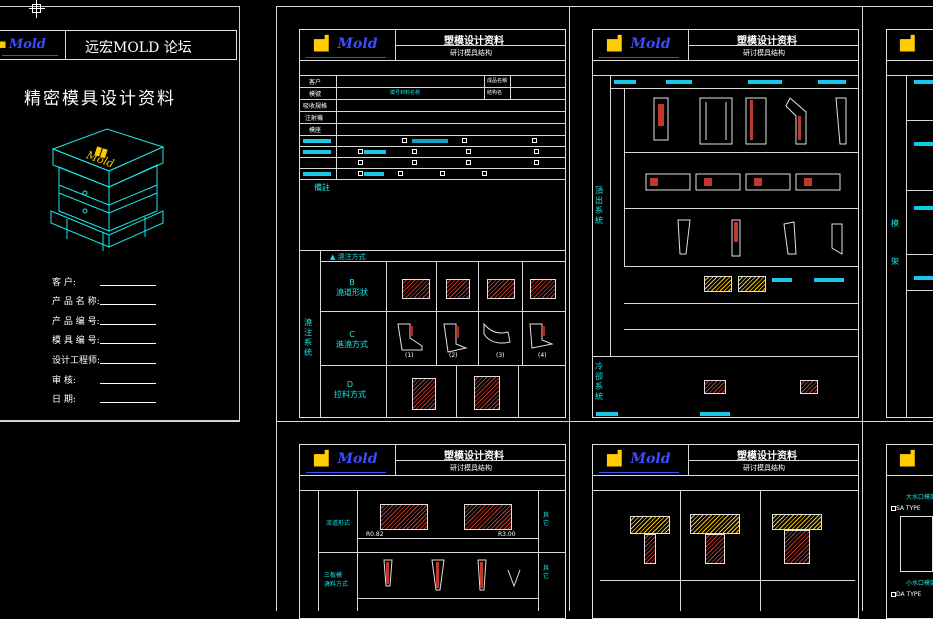 The width and height of the screenshot is (933, 619). I want to click on da-type: DA TYPE, so click(909, 594).